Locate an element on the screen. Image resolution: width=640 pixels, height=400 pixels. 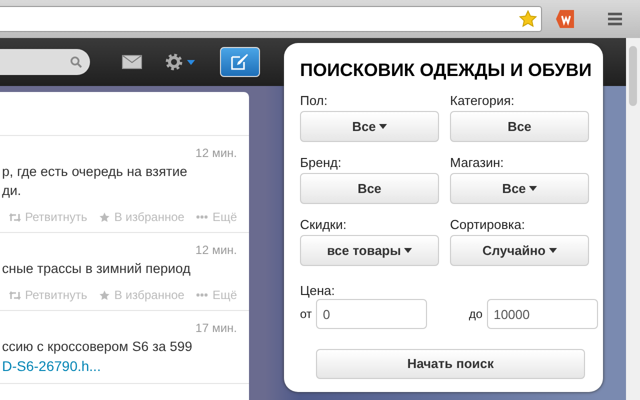
scrollbar is located at coordinates (633, 219).